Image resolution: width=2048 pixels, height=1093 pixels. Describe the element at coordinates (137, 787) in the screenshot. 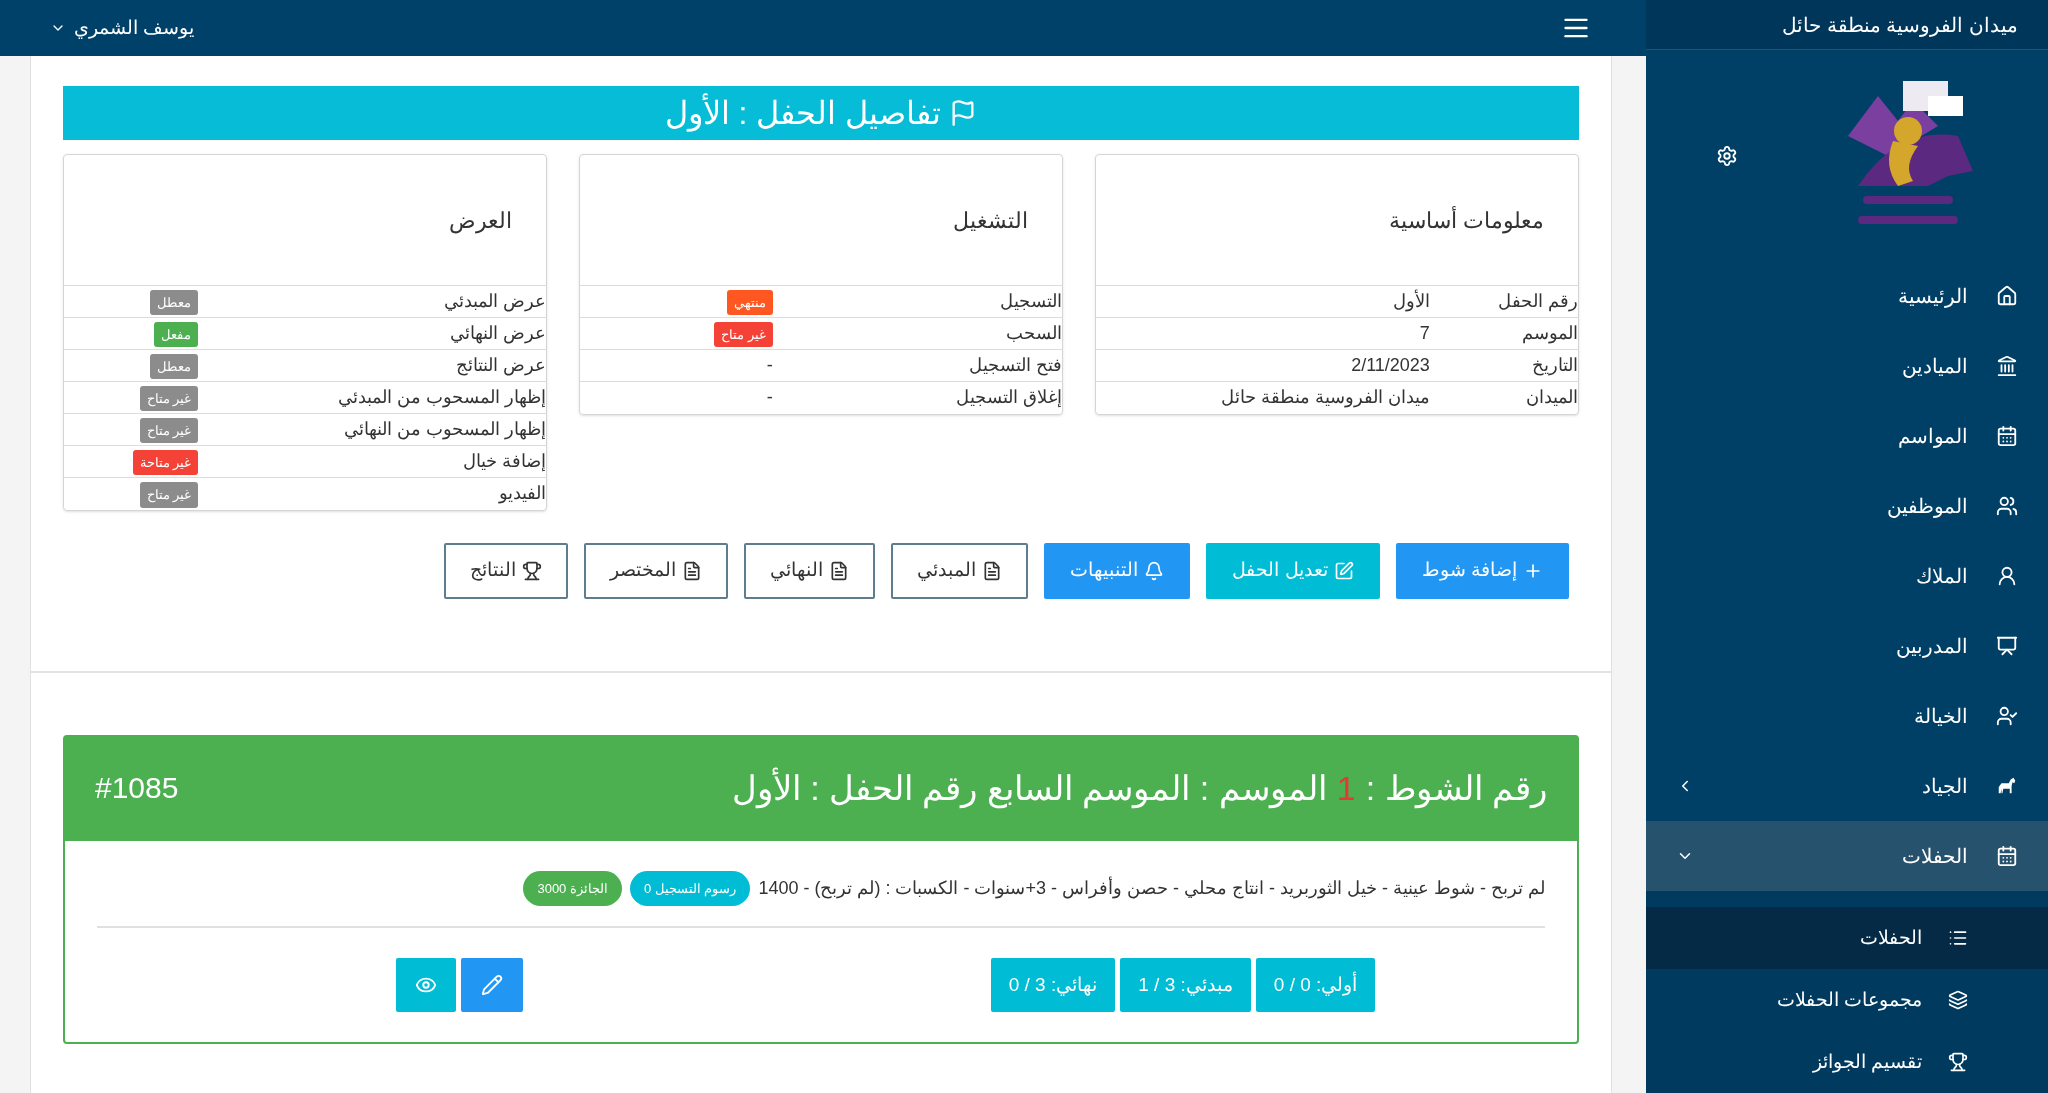

I see `race-id: #1085` at that location.